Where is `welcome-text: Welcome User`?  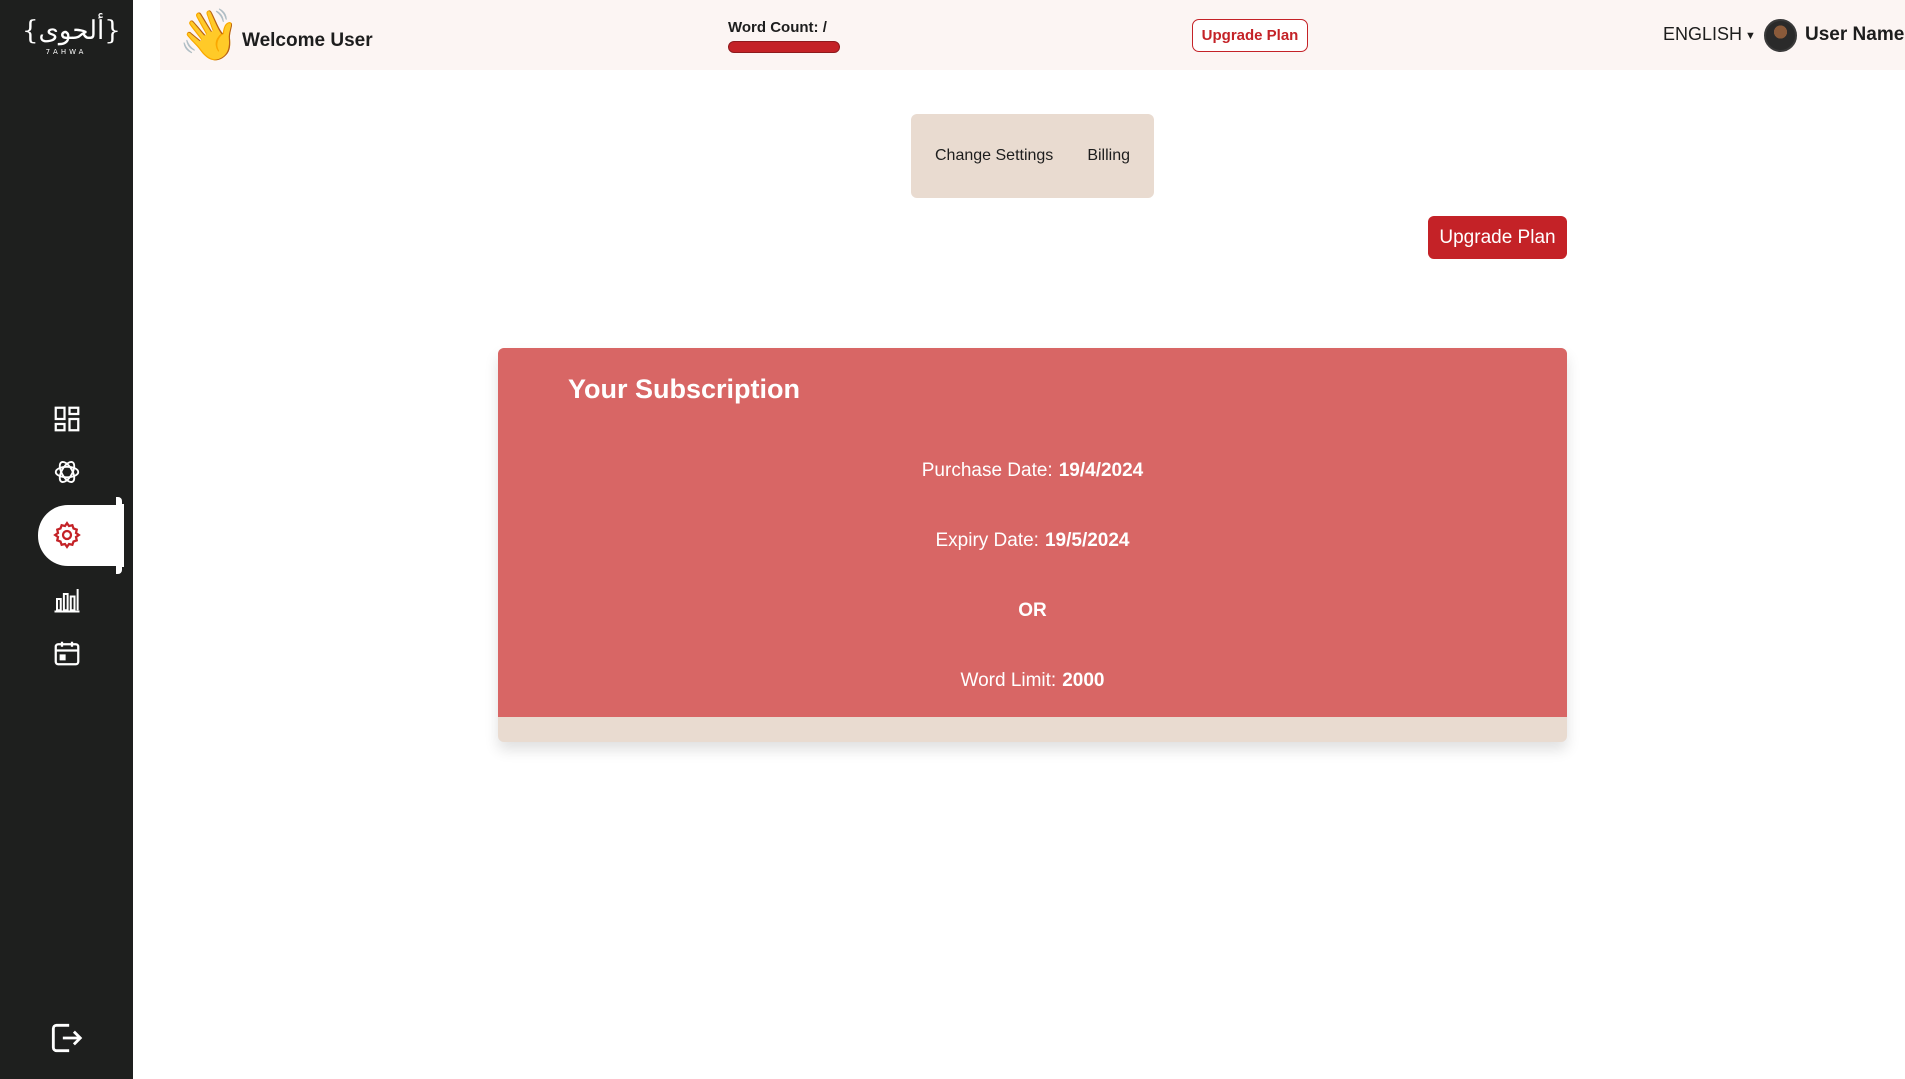
welcome-text: Welcome User is located at coordinates (307, 40).